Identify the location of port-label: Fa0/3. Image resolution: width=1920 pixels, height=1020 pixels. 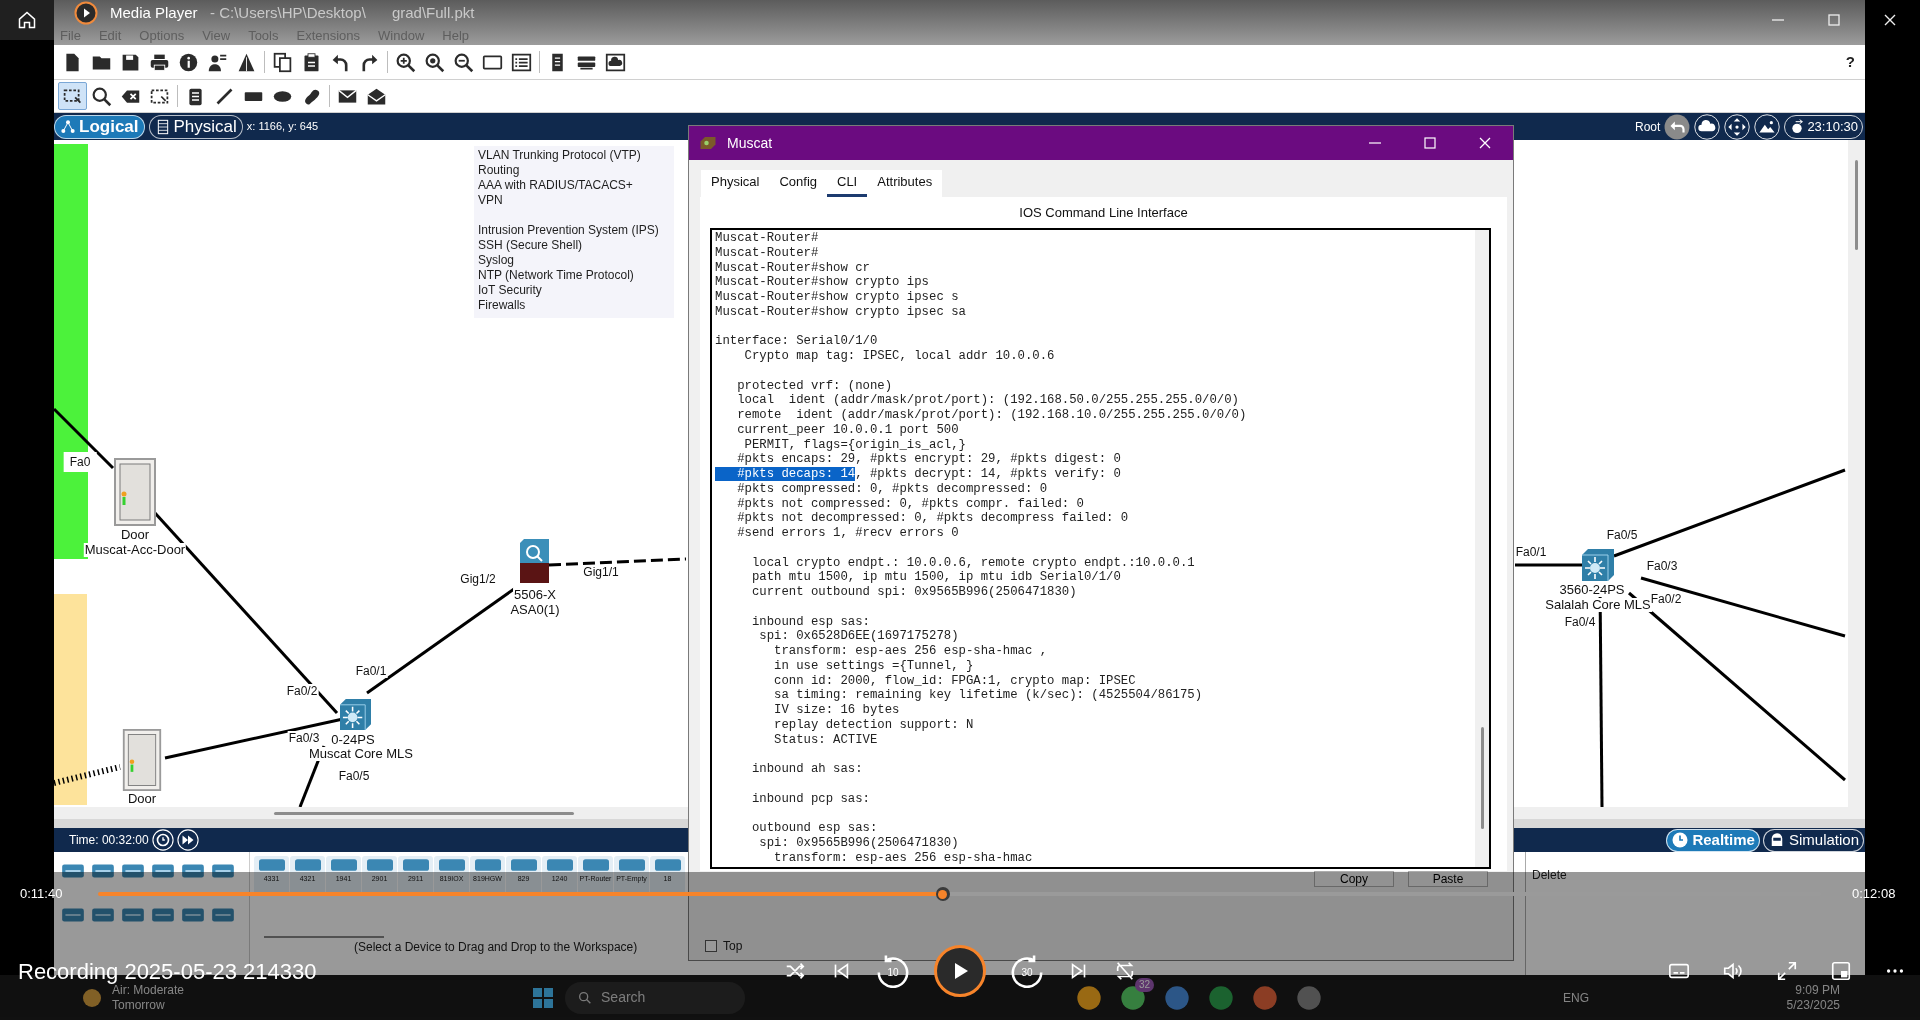
(304, 738).